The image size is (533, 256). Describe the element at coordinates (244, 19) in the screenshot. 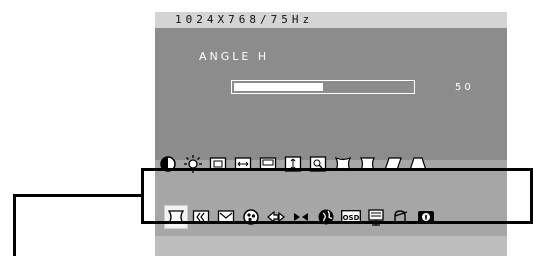

I see `resolution-text: 1024X768/75Hz` at that location.